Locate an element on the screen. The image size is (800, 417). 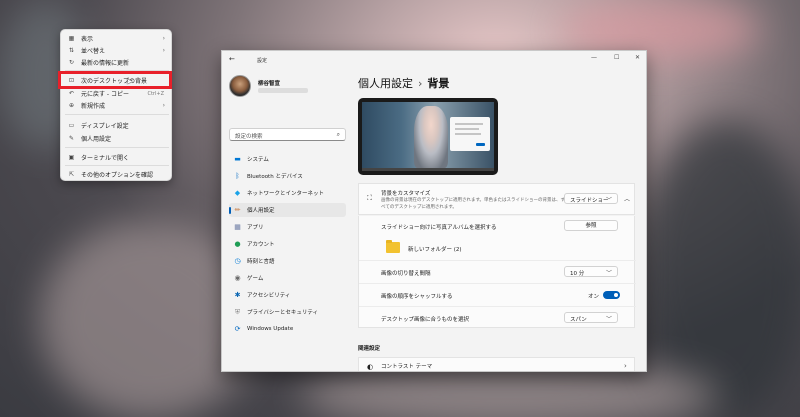
windows-update-icon: ⟳ is located at coordinates (237, 329).